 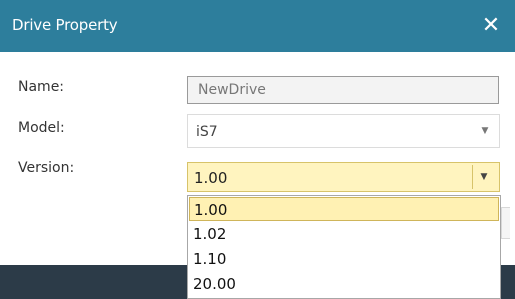 I want to click on version-select: 1.00 ▼, so click(x=343, y=177).